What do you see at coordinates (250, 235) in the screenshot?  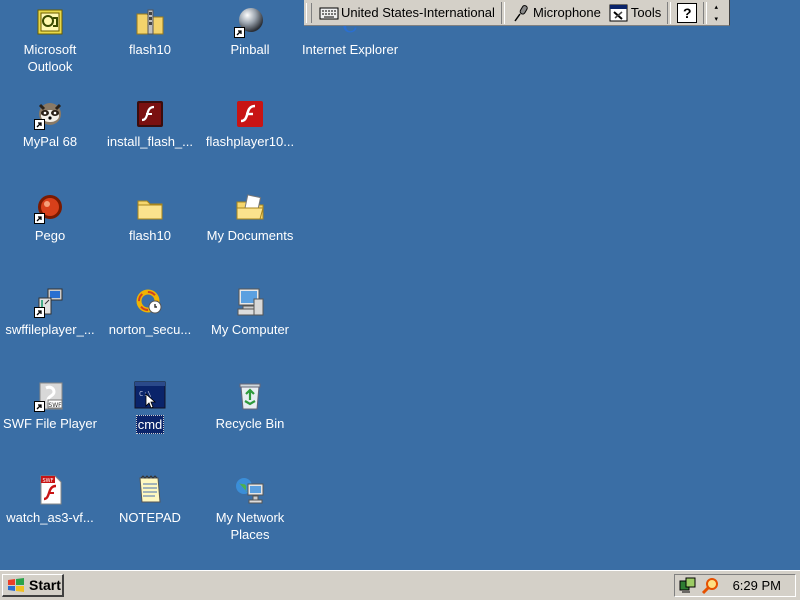 I see `icon-label: My Documents` at bounding box center [250, 235].